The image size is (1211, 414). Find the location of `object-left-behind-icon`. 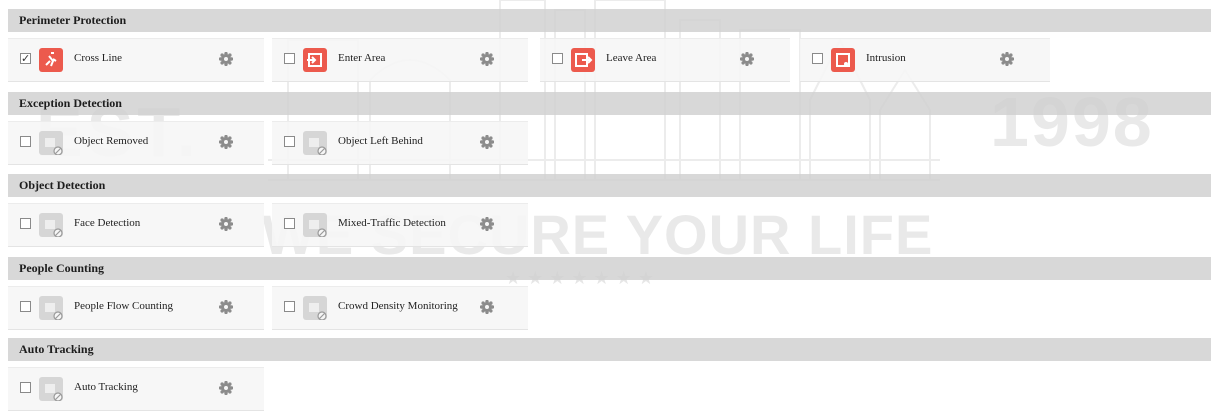

object-left-behind-icon is located at coordinates (315, 143).